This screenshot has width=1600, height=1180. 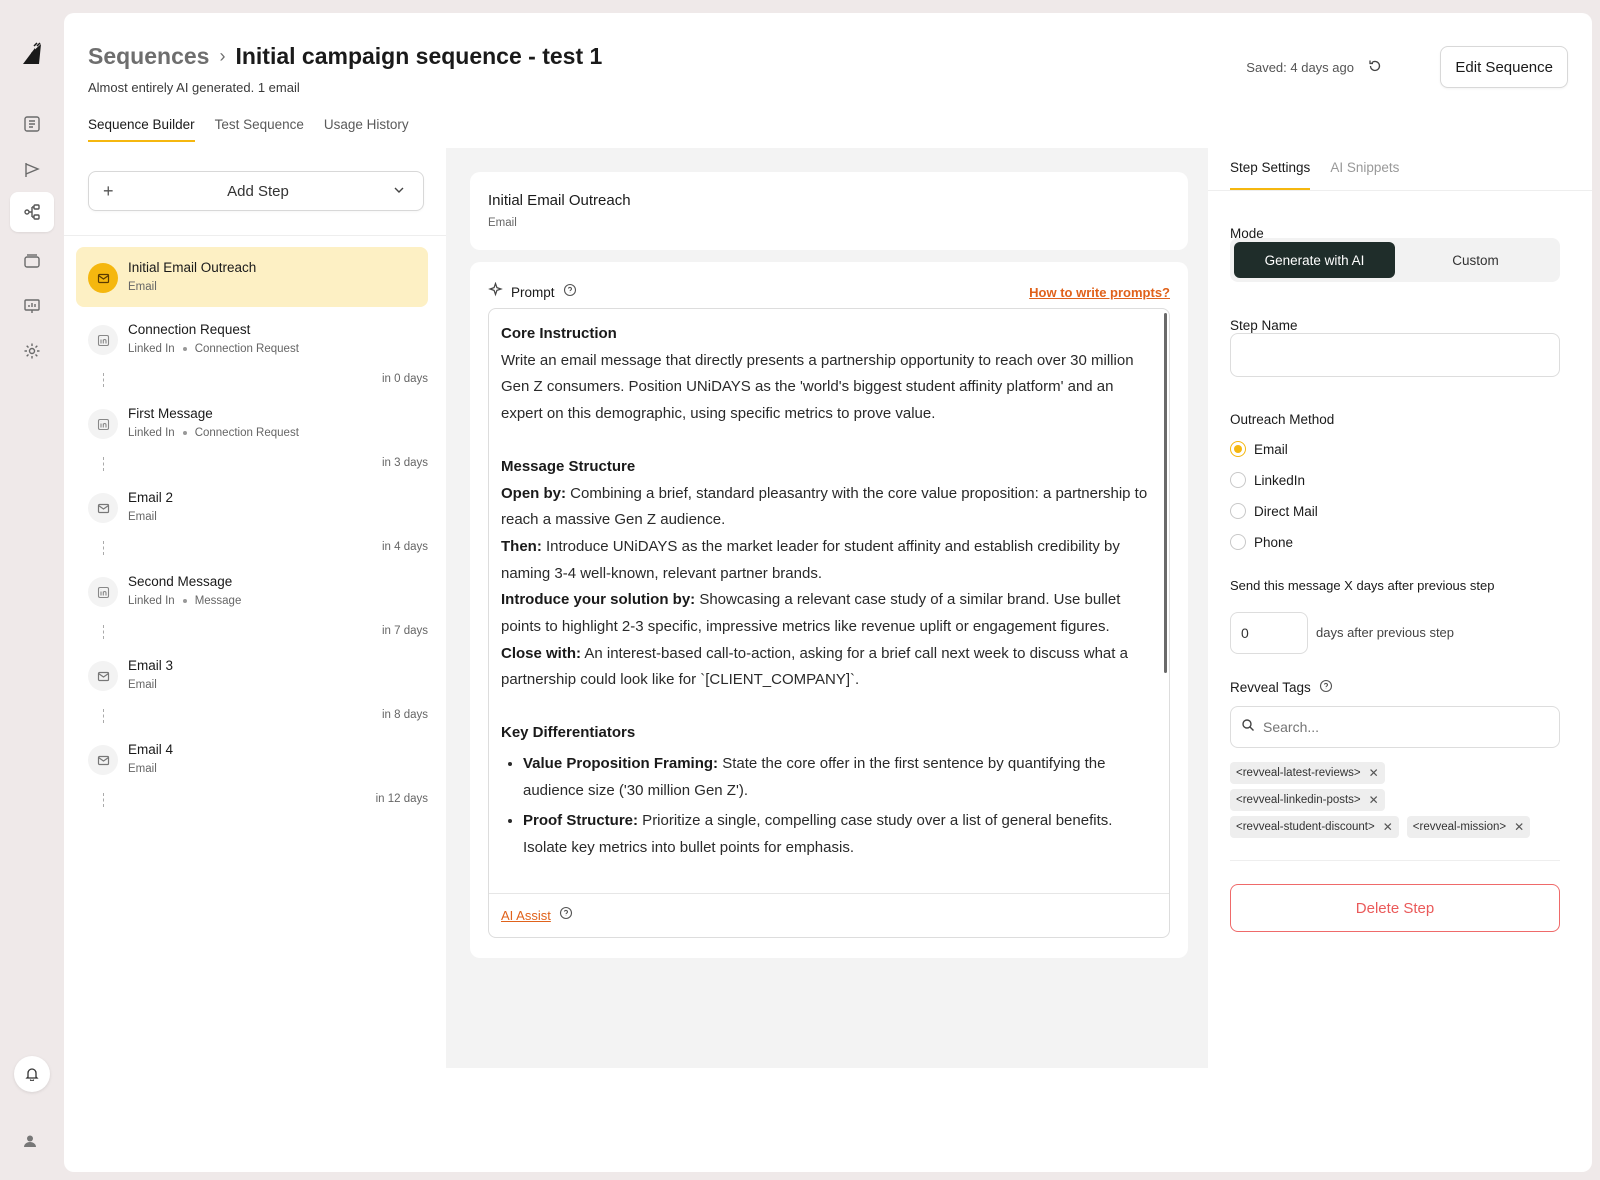 I want to click on divider, so click(x=1400, y=190).